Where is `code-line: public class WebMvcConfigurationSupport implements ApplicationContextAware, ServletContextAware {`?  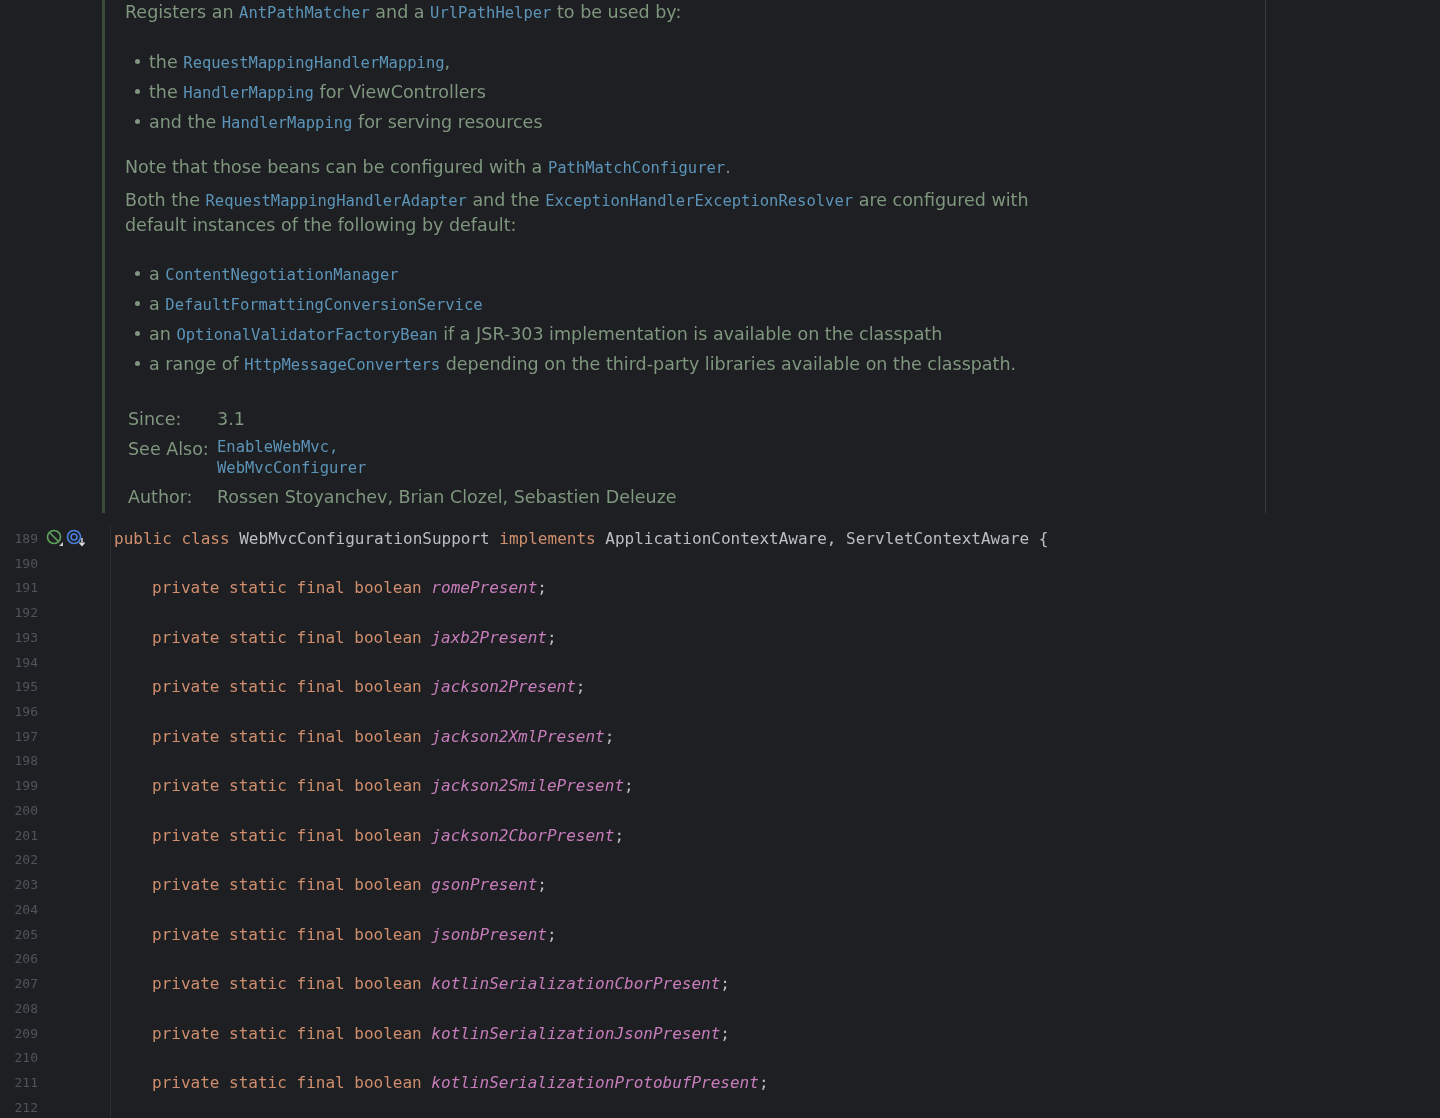 code-line: public class WebMvcConfigurationSupport implements ApplicationContextAware, ServletContextAware { is located at coordinates (581, 538).